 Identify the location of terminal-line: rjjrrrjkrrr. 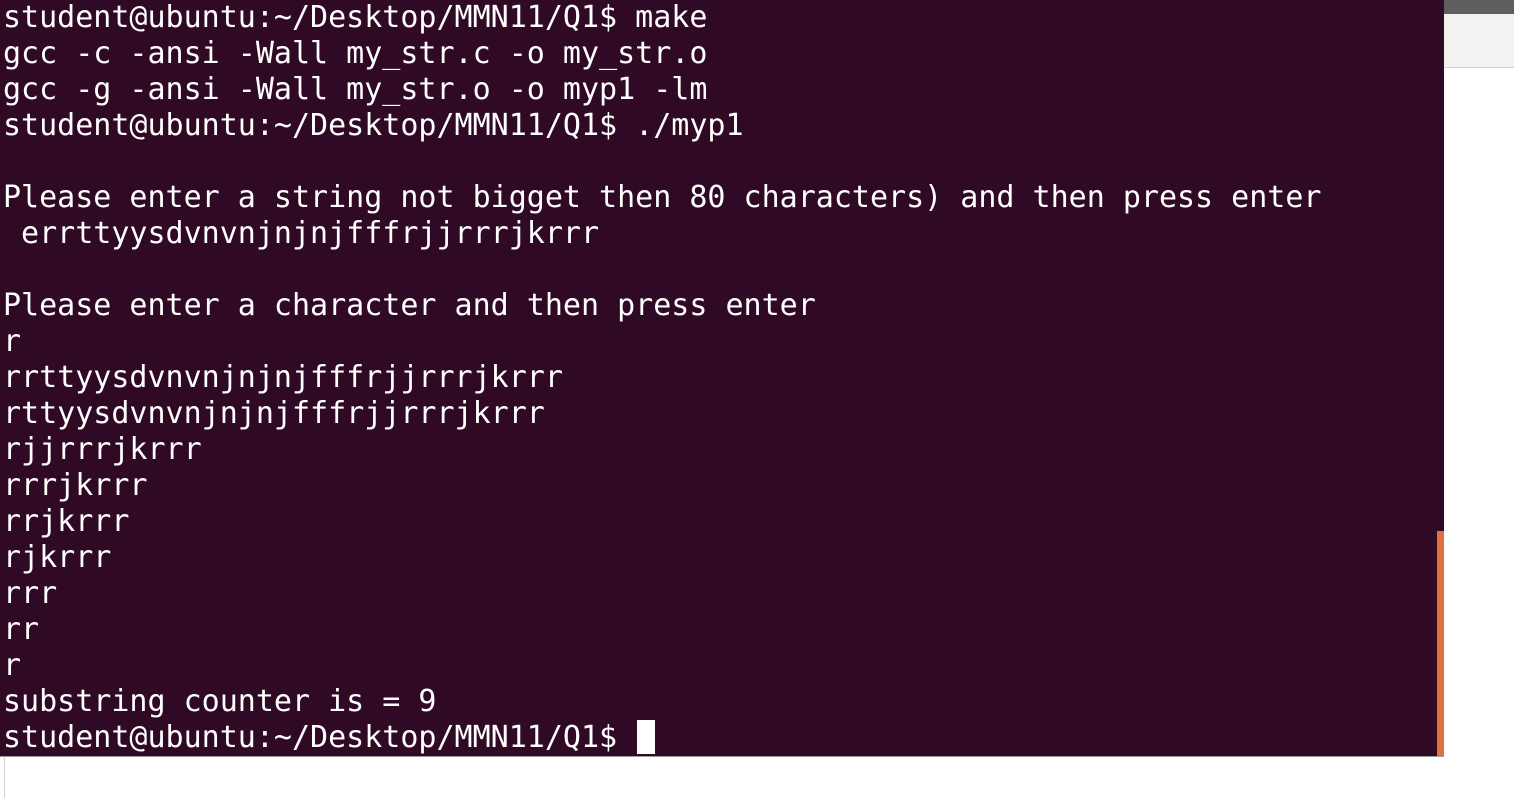
(102, 449).